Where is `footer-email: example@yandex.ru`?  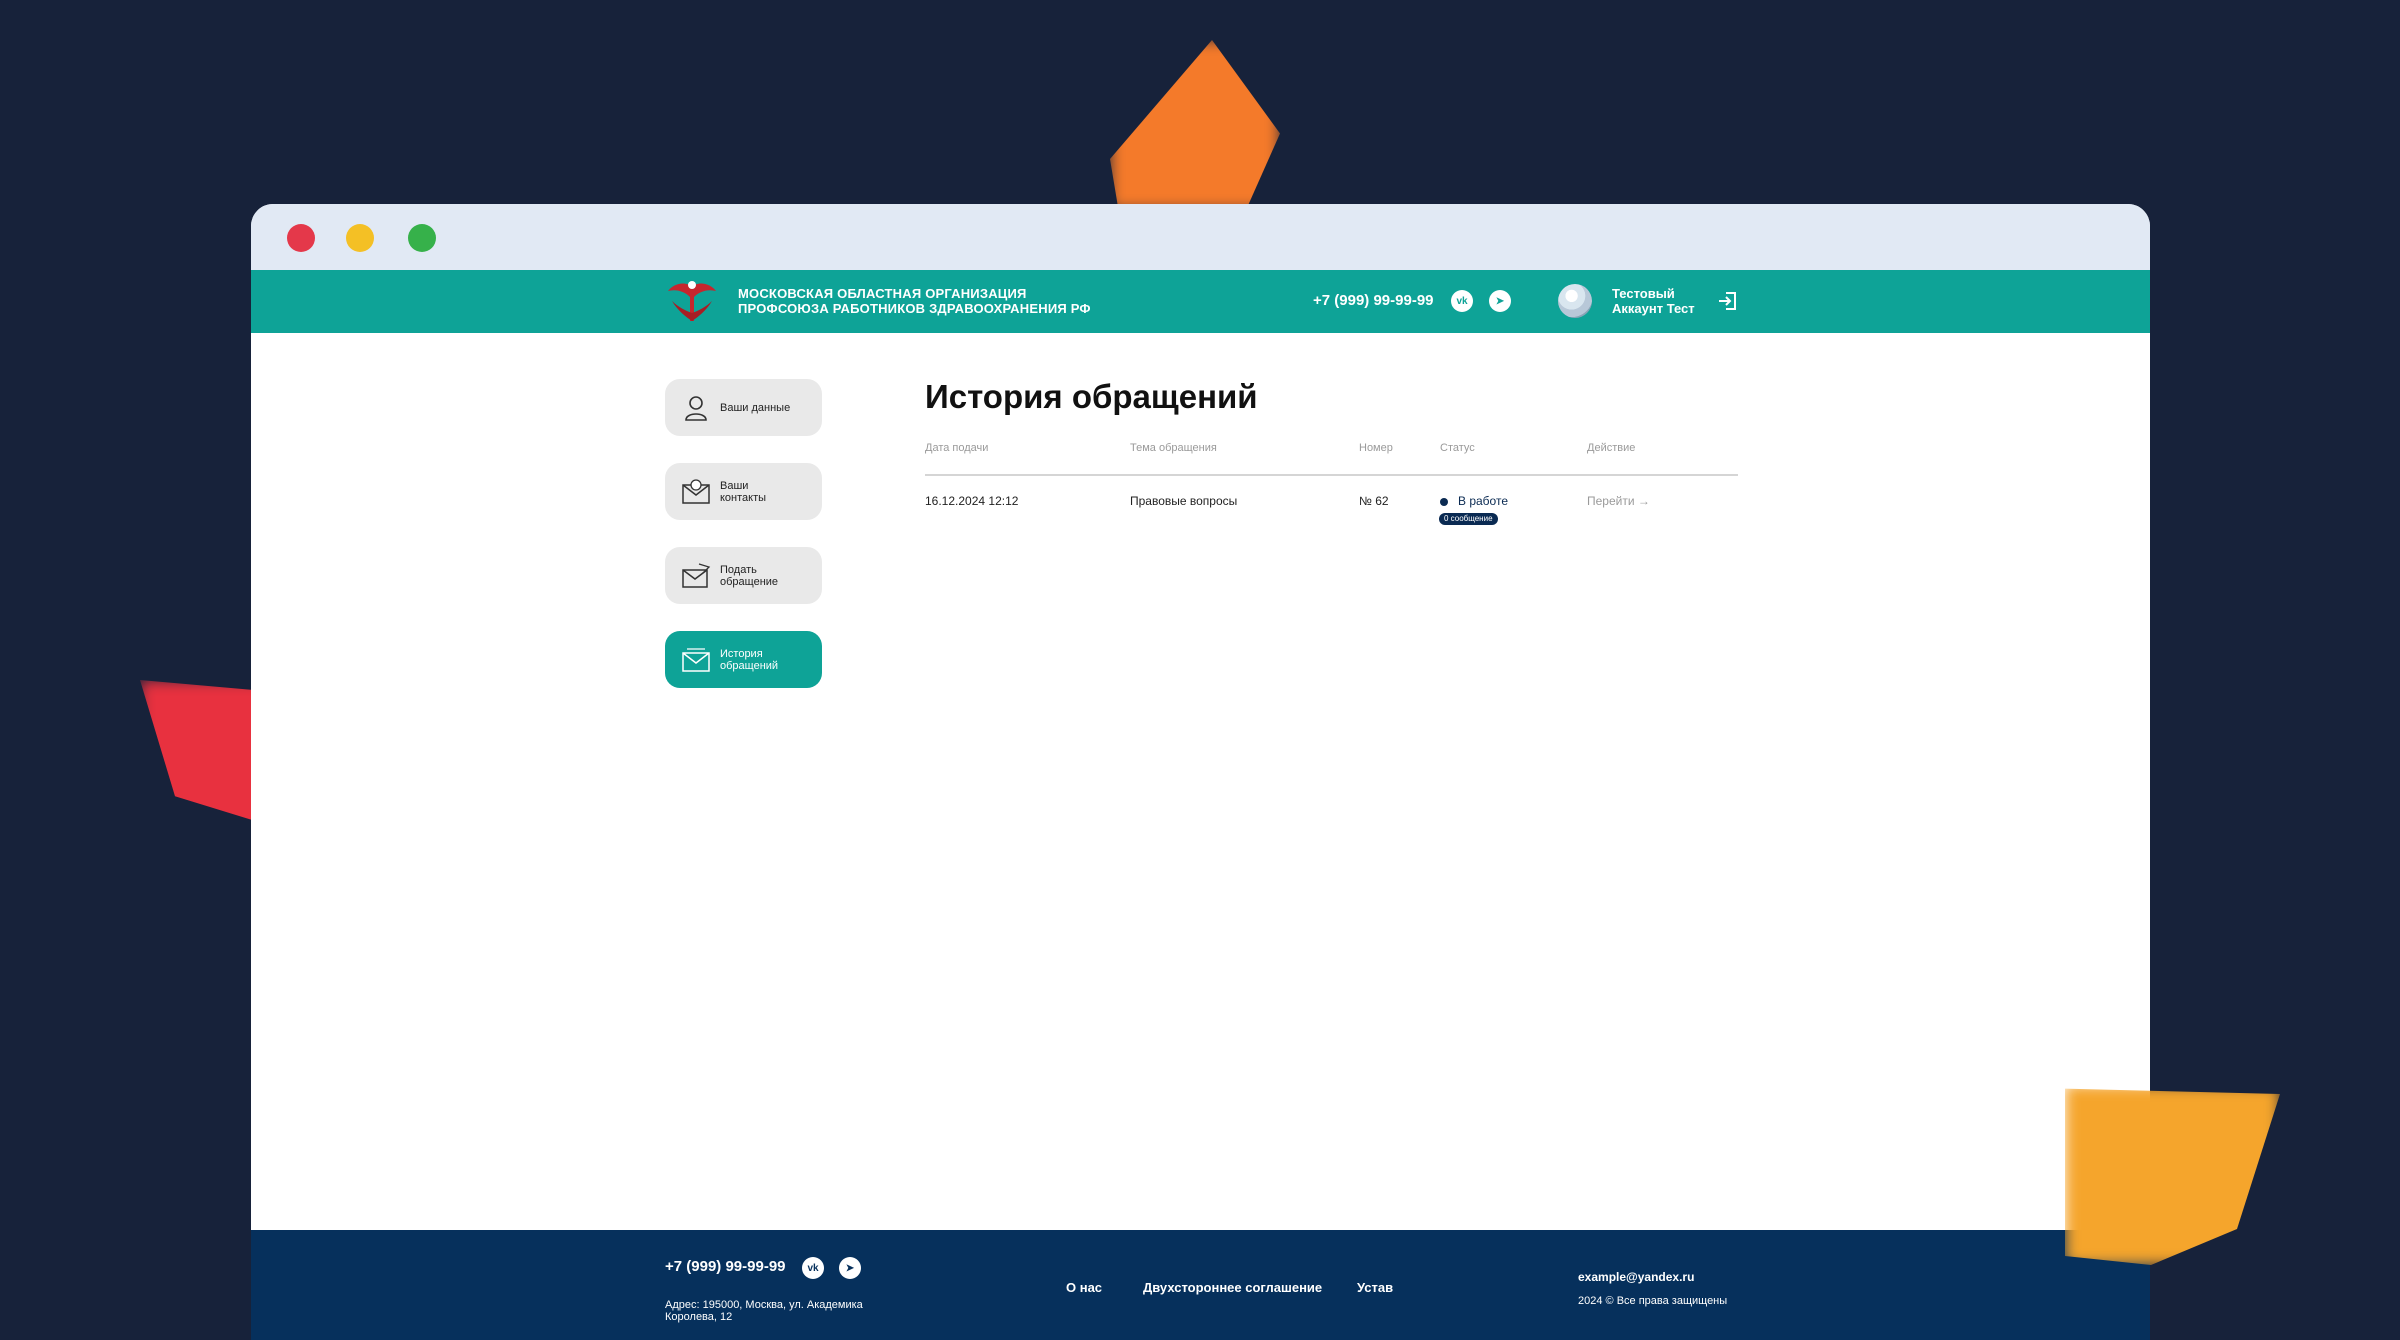 footer-email: example@yandex.ru is located at coordinates (1636, 1277).